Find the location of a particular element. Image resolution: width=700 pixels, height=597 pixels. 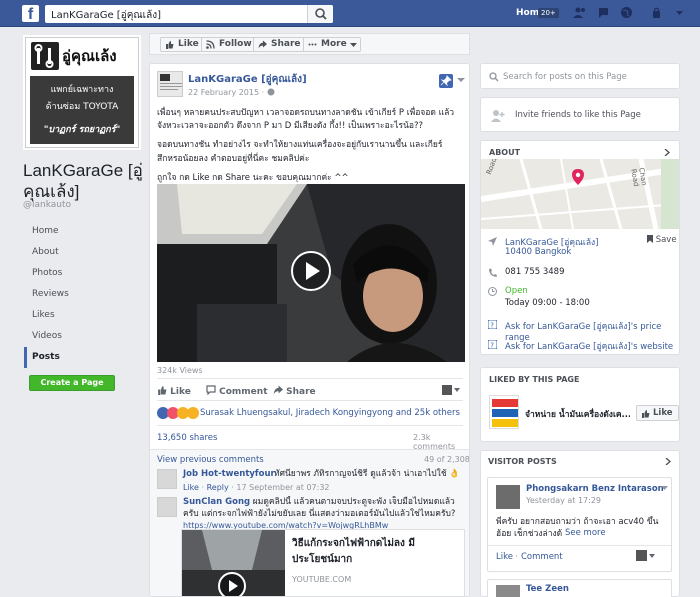

nav-item-photos: Photos is located at coordinates (82, 273).